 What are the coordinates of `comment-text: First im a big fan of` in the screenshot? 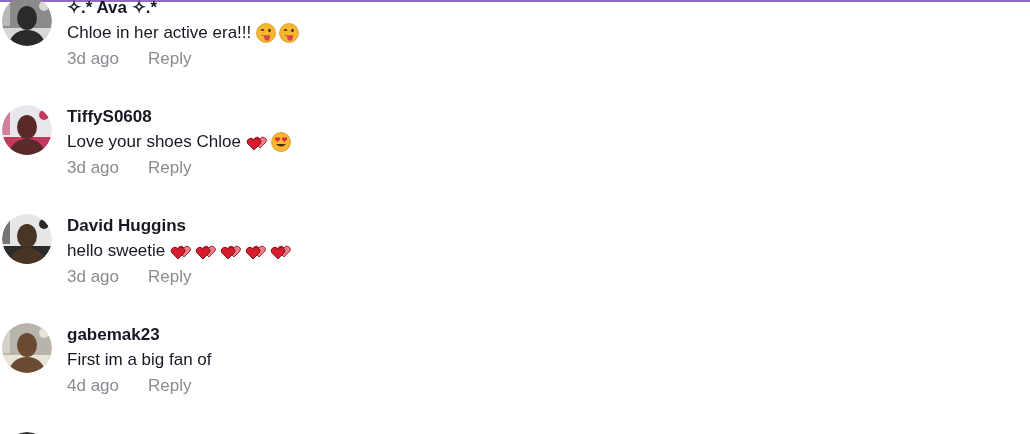 It's located at (139, 360).